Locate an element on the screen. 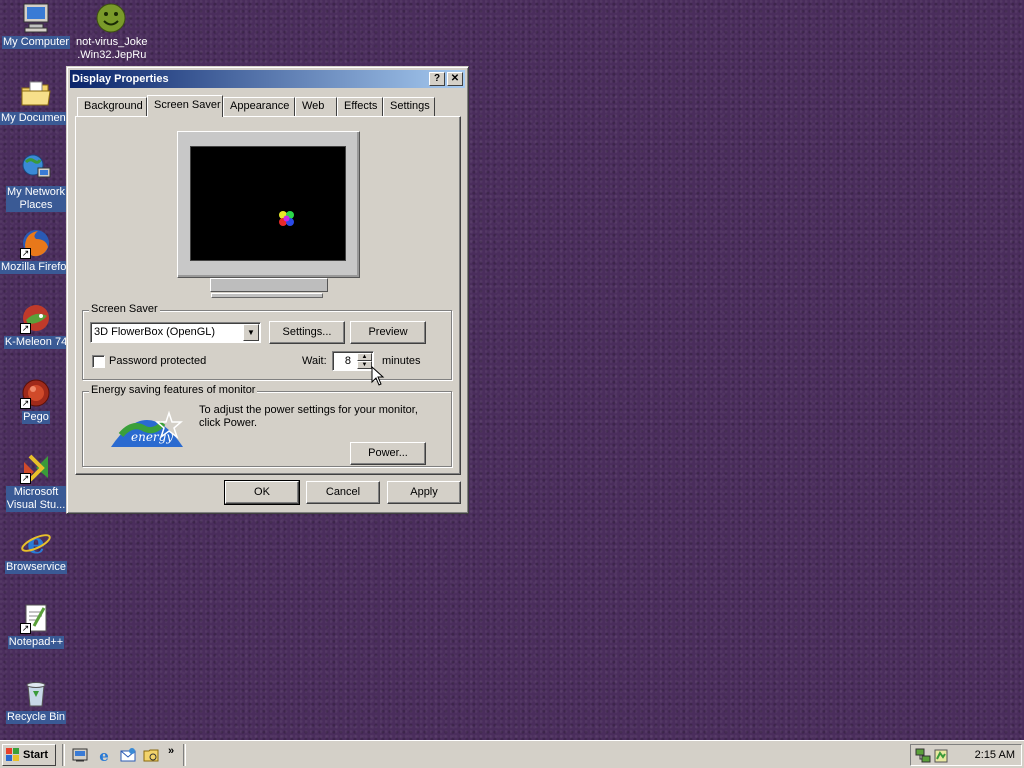 This screenshot has width=1024, height=768. energy-star-logo: energy is located at coordinates (147, 425).